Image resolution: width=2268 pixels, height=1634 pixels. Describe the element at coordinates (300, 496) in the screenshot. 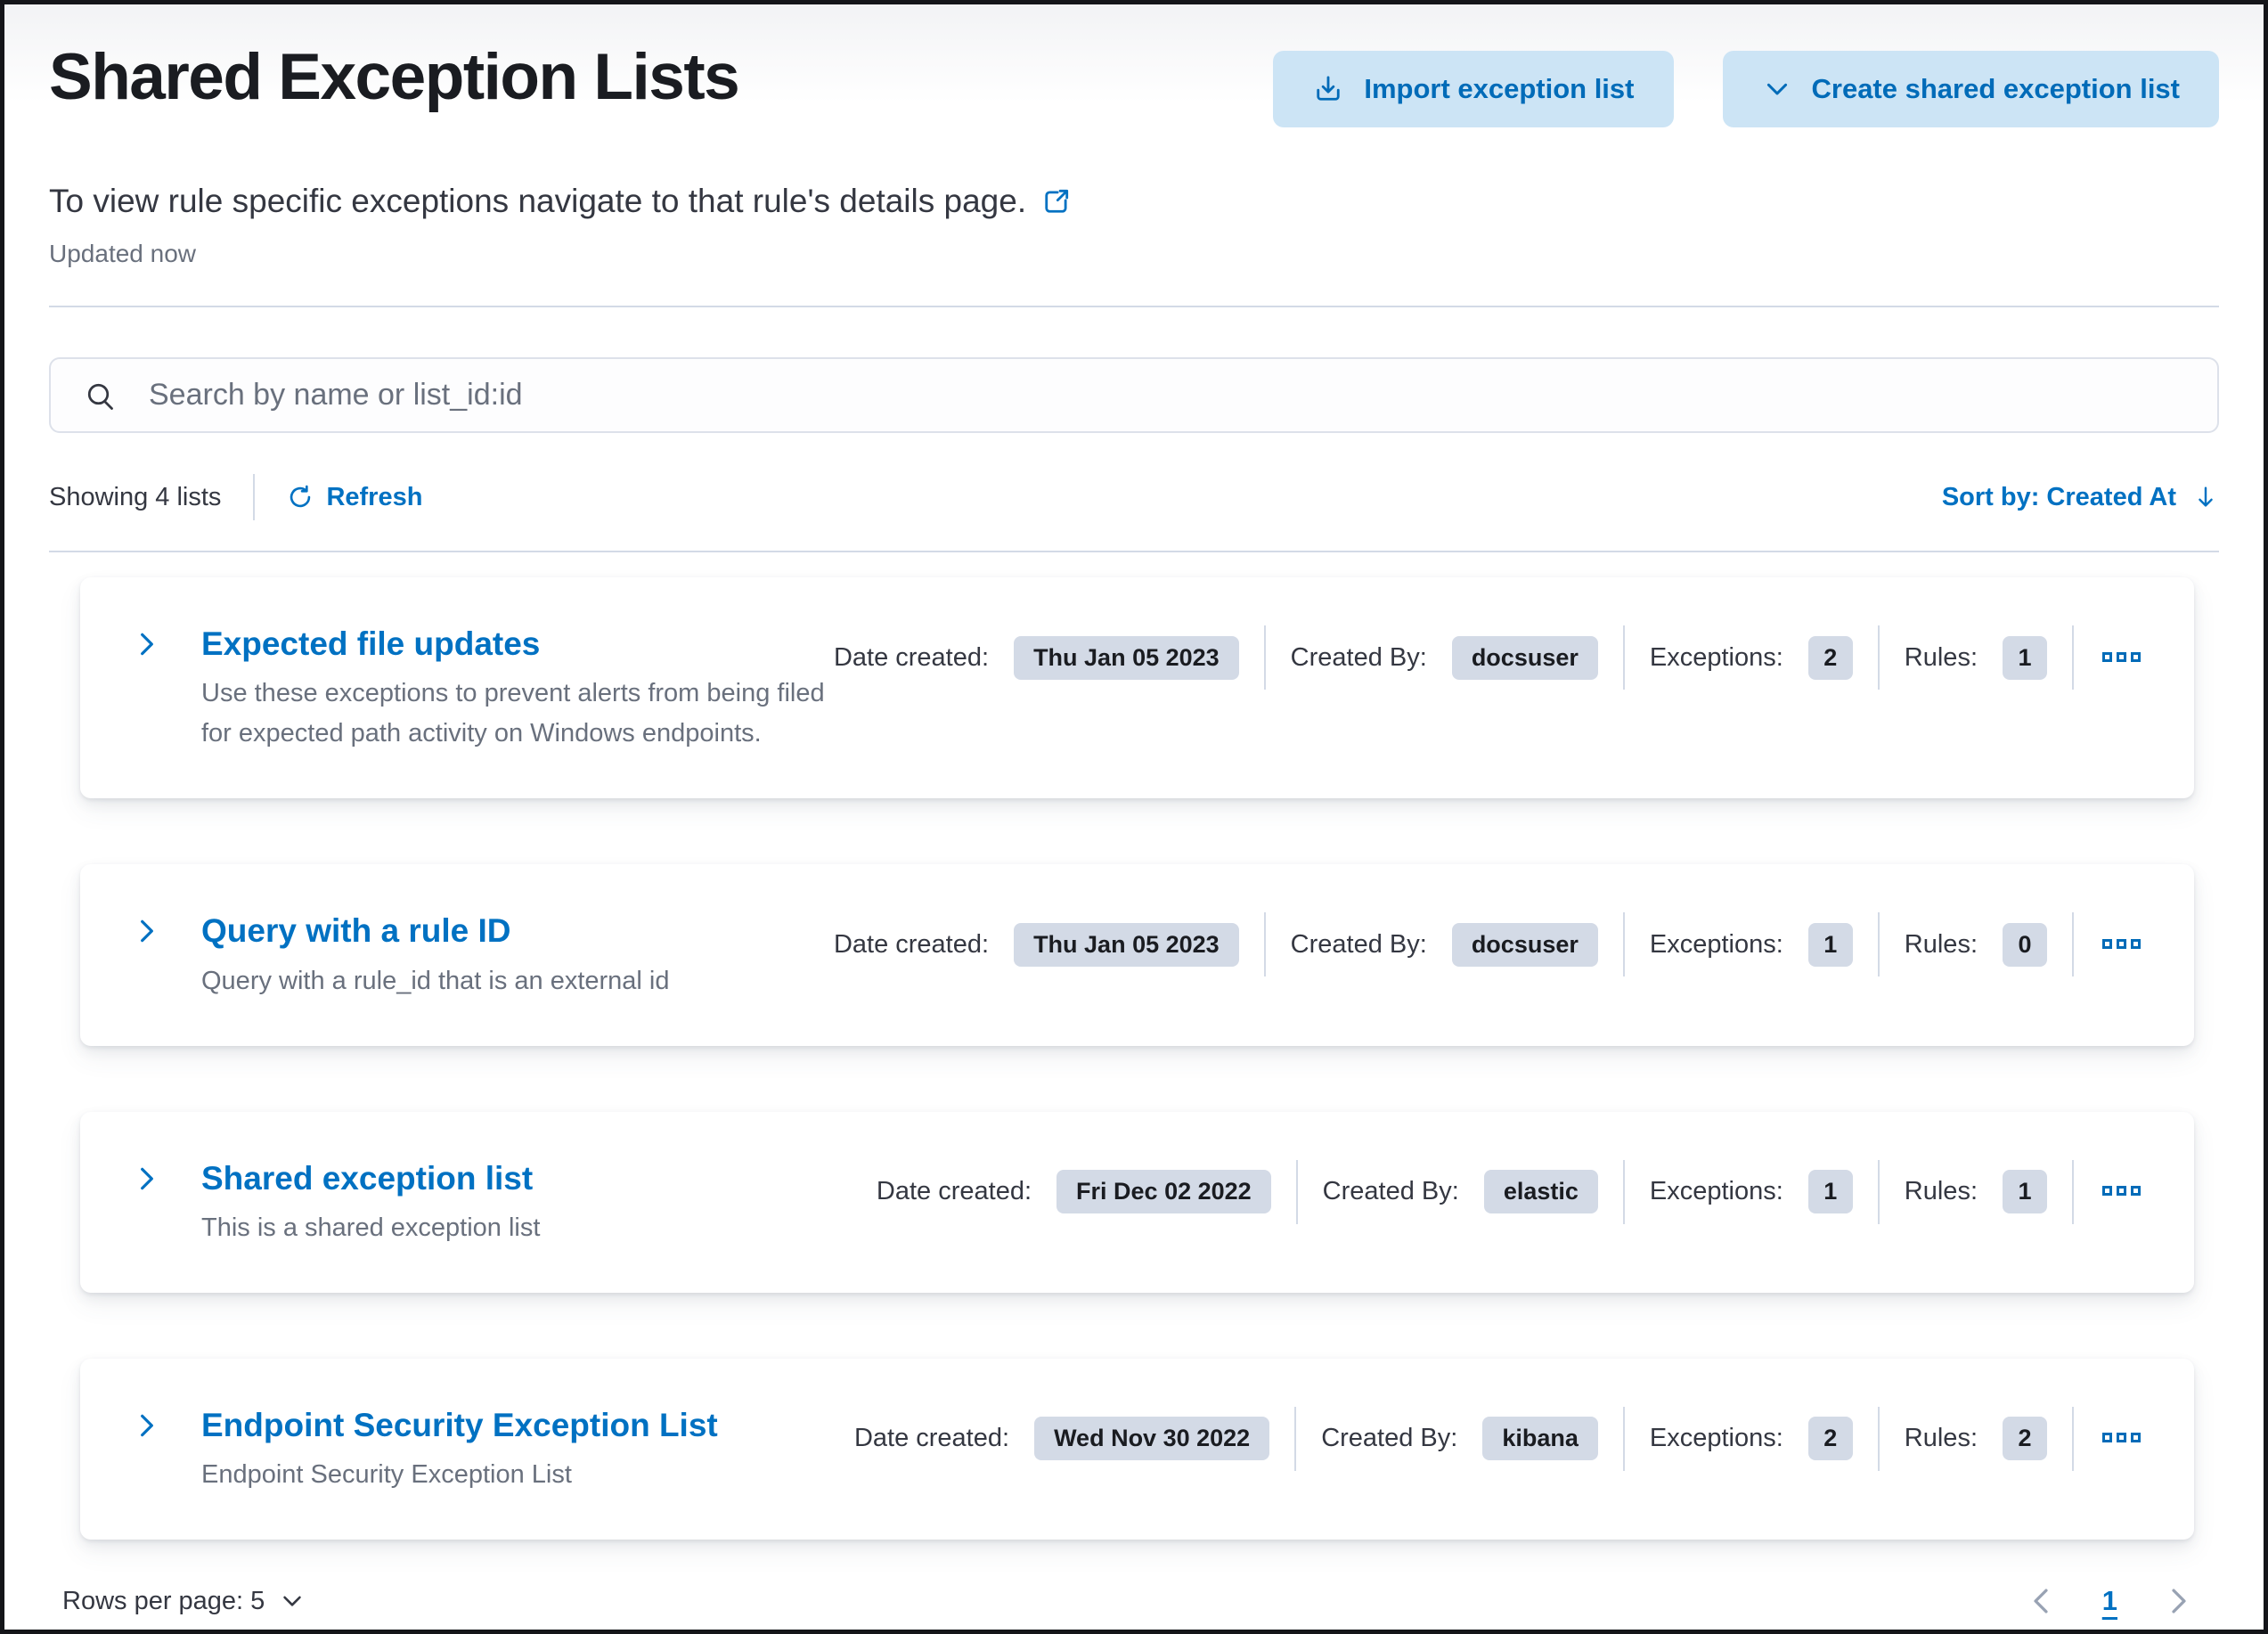

I see `refresh-icon` at that location.